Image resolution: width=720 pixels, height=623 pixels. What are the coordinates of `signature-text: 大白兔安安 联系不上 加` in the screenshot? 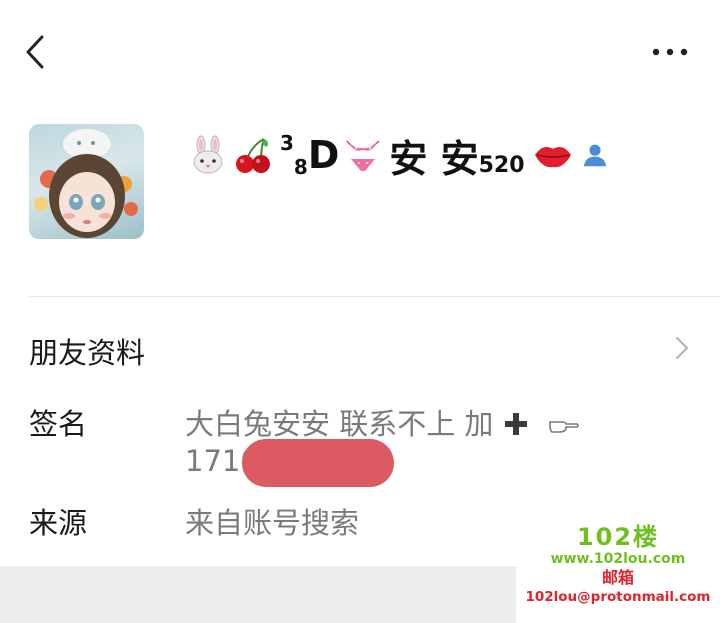 It's located at (339, 424).